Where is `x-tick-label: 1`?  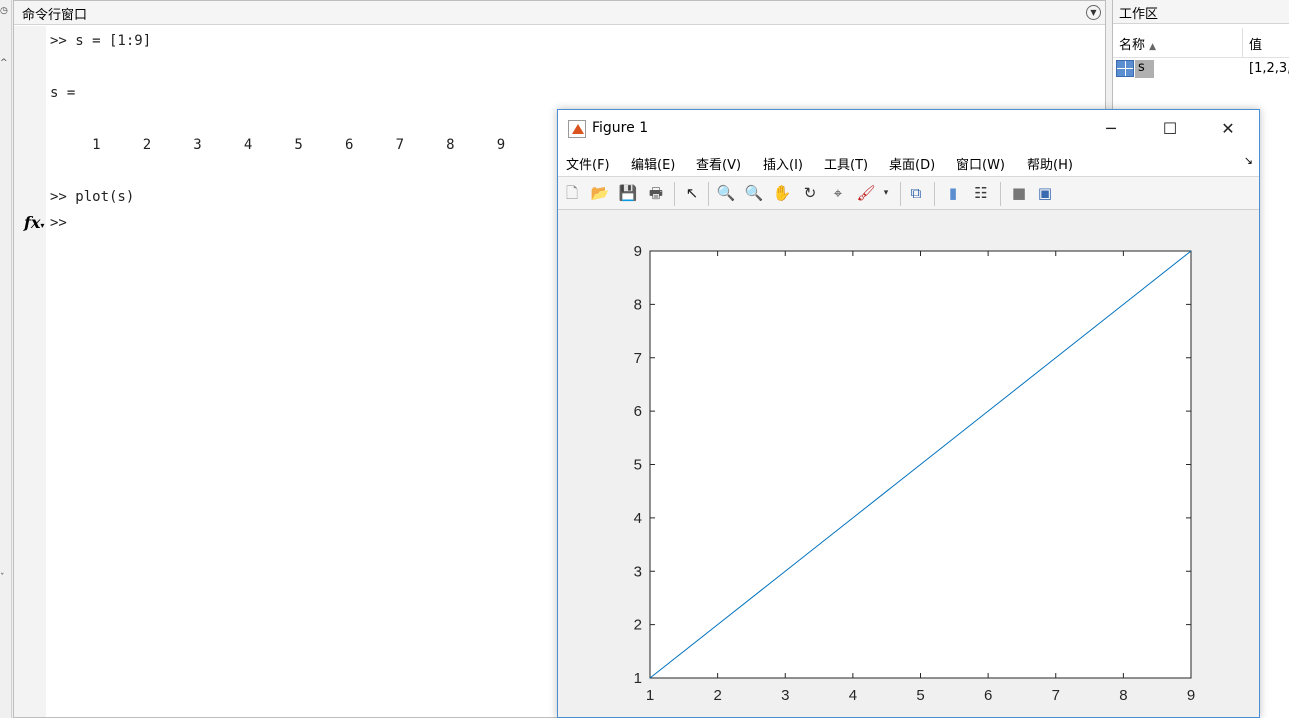
x-tick-label: 1 is located at coordinates (650, 695).